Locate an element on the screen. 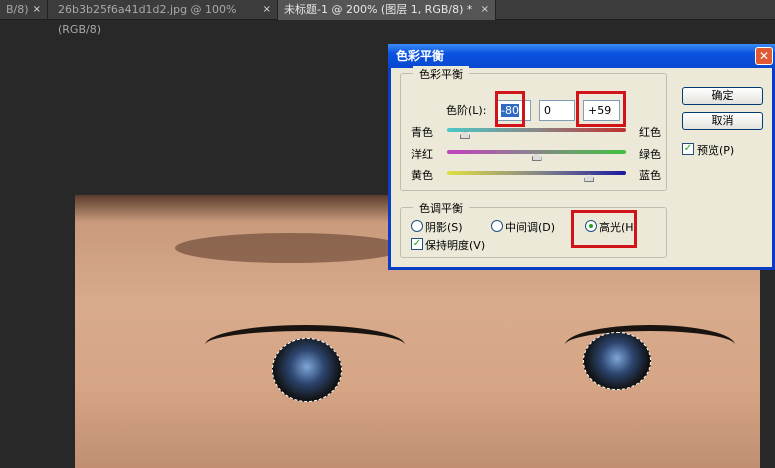  eye-selection-left is located at coordinates (307, 370).